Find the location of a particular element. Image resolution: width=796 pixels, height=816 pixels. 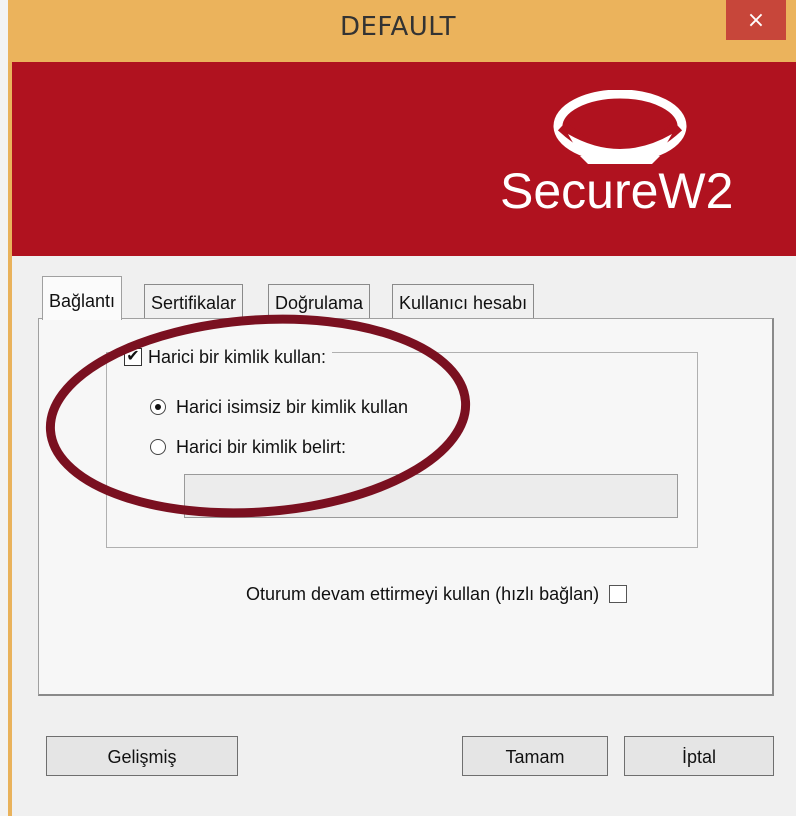

anonymous-identity-label: Harici isimsiz bir kimlik kullan is located at coordinates (292, 406).